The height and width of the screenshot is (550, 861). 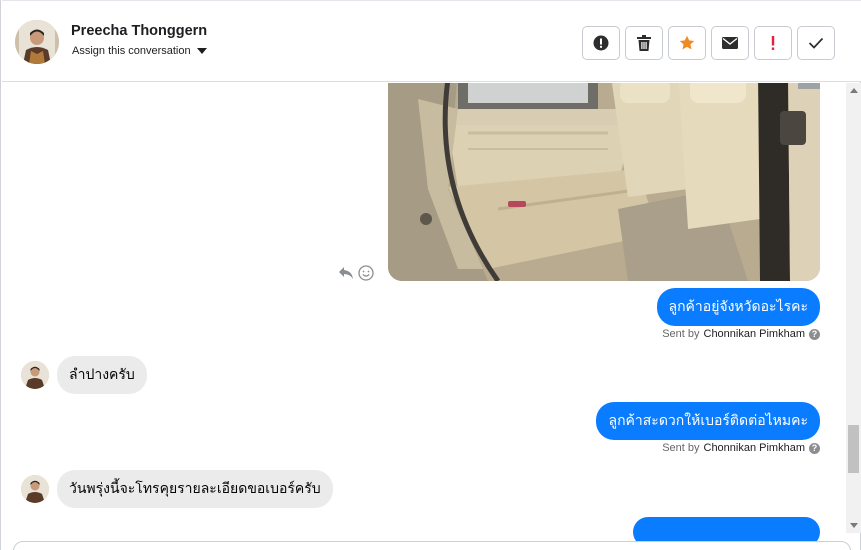 I want to click on message-text: ลำปางครับ, so click(x=102, y=374).